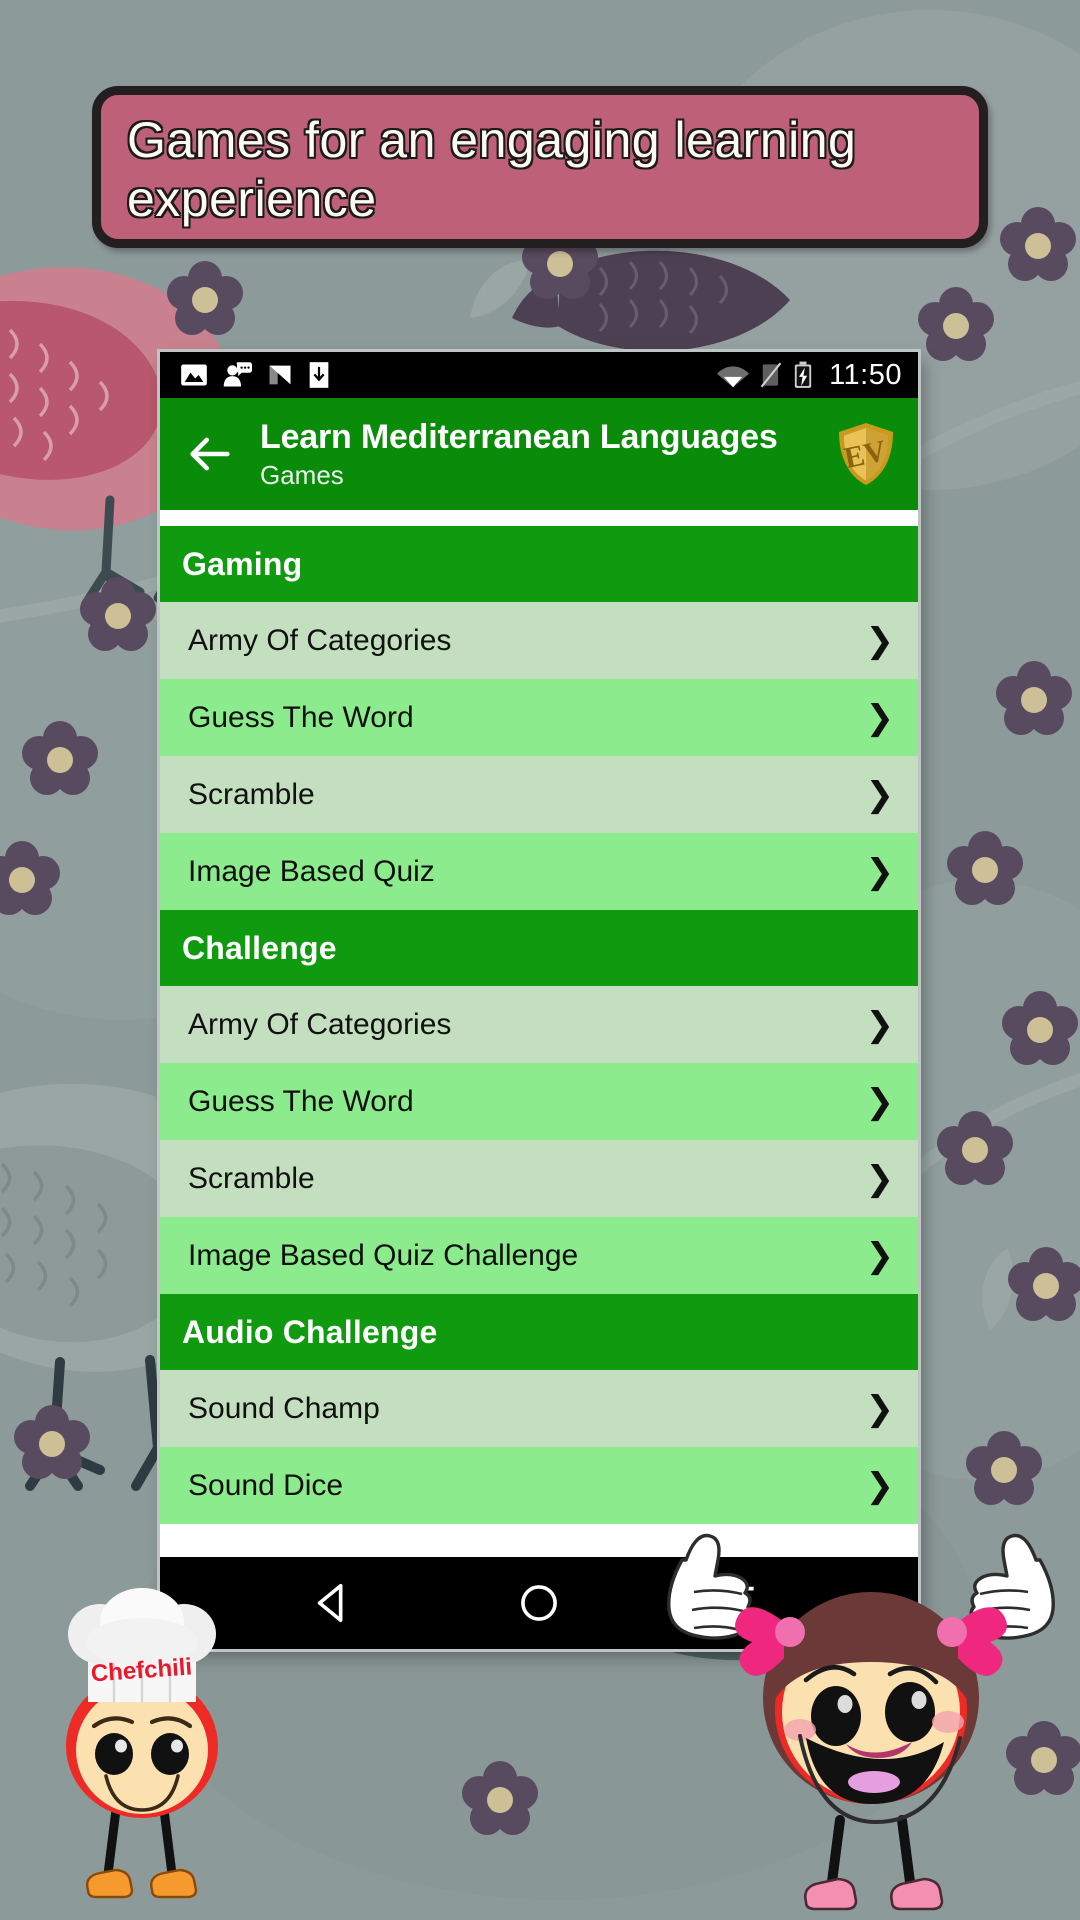  Describe the element at coordinates (519, 436) in the screenshot. I see `page-title: Learn Mediterranean Languages` at that location.